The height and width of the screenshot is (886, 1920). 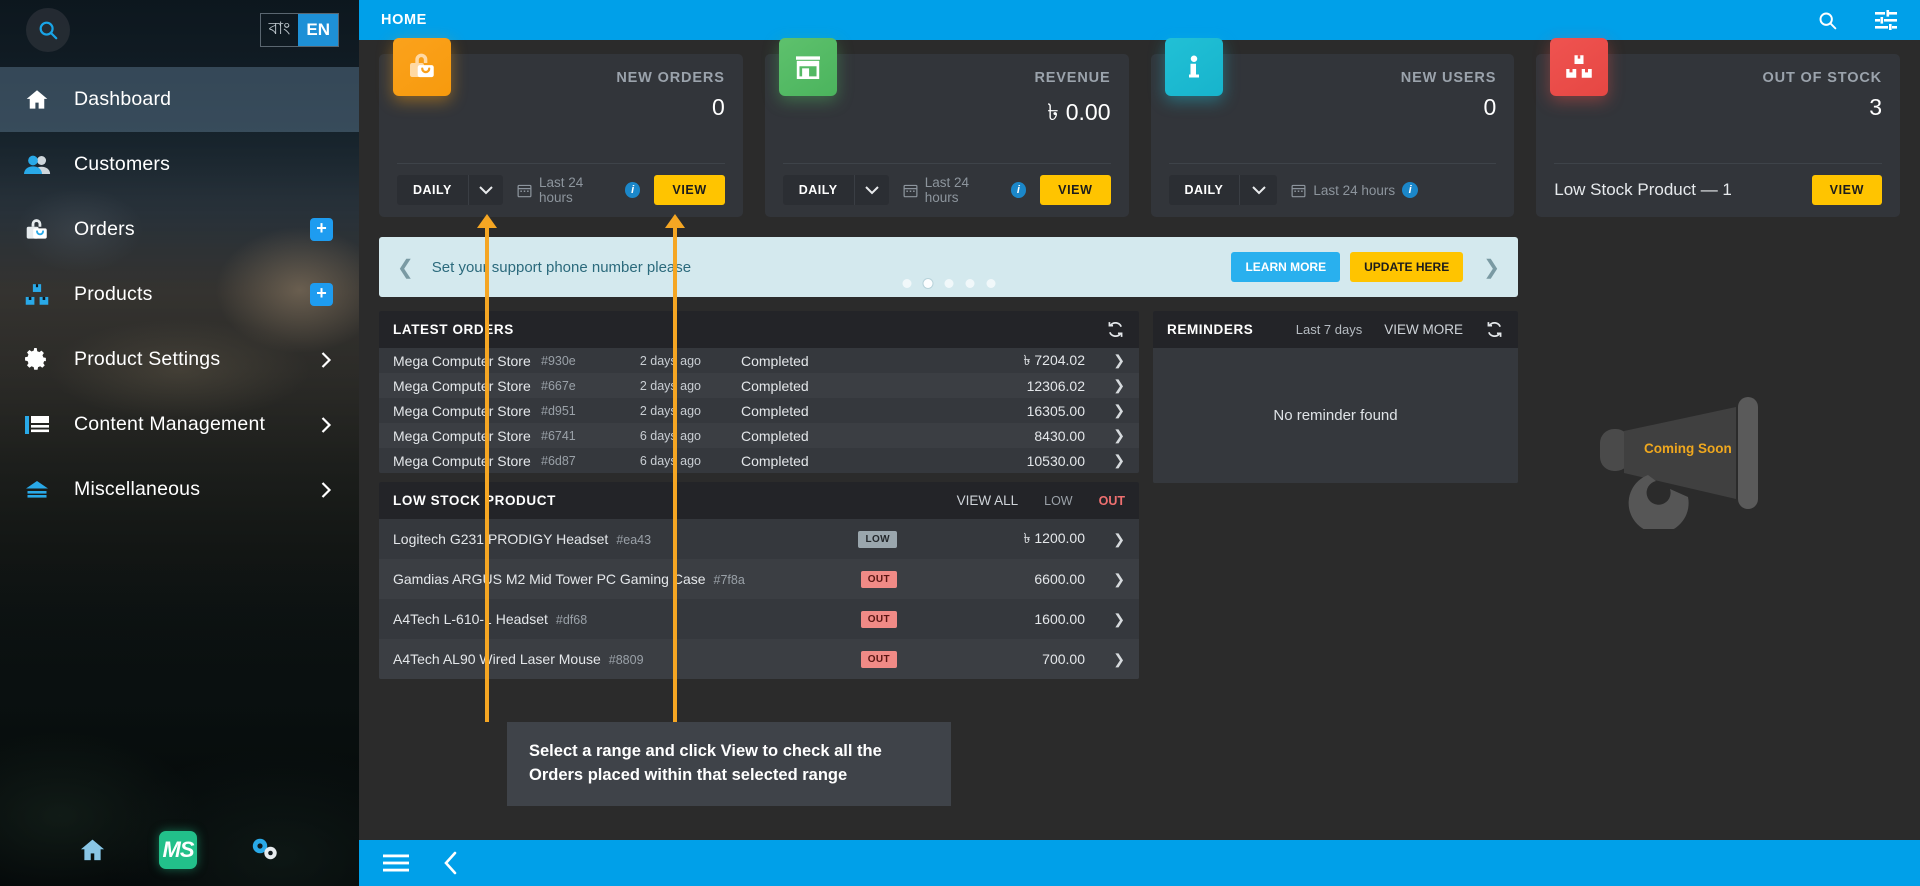 I want to click on callout-arrow-line-right, so click(x=675, y=475).